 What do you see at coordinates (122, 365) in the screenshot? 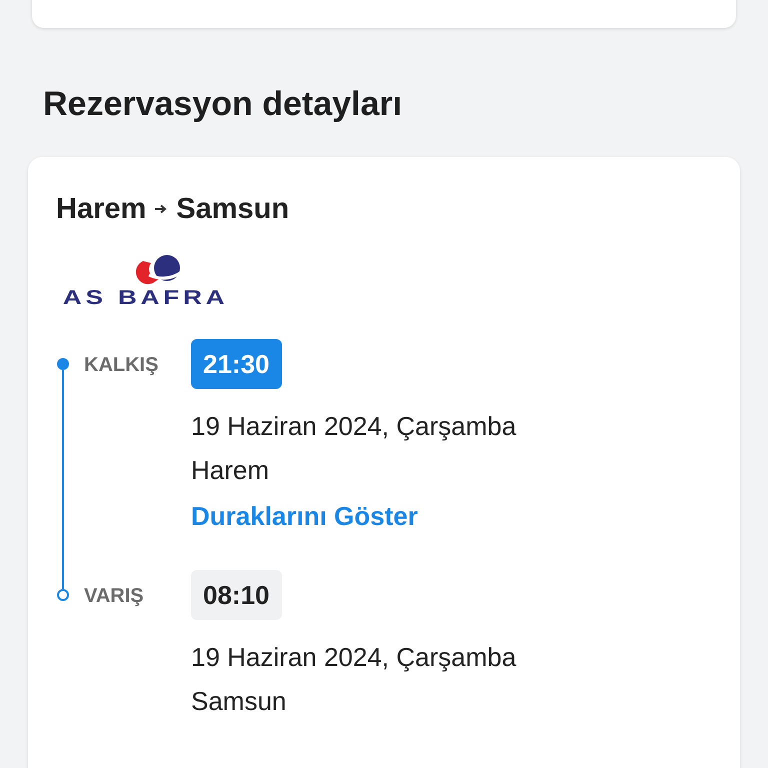
I see `stop-label: KALKIŞ` at bounding box center [122, 365].